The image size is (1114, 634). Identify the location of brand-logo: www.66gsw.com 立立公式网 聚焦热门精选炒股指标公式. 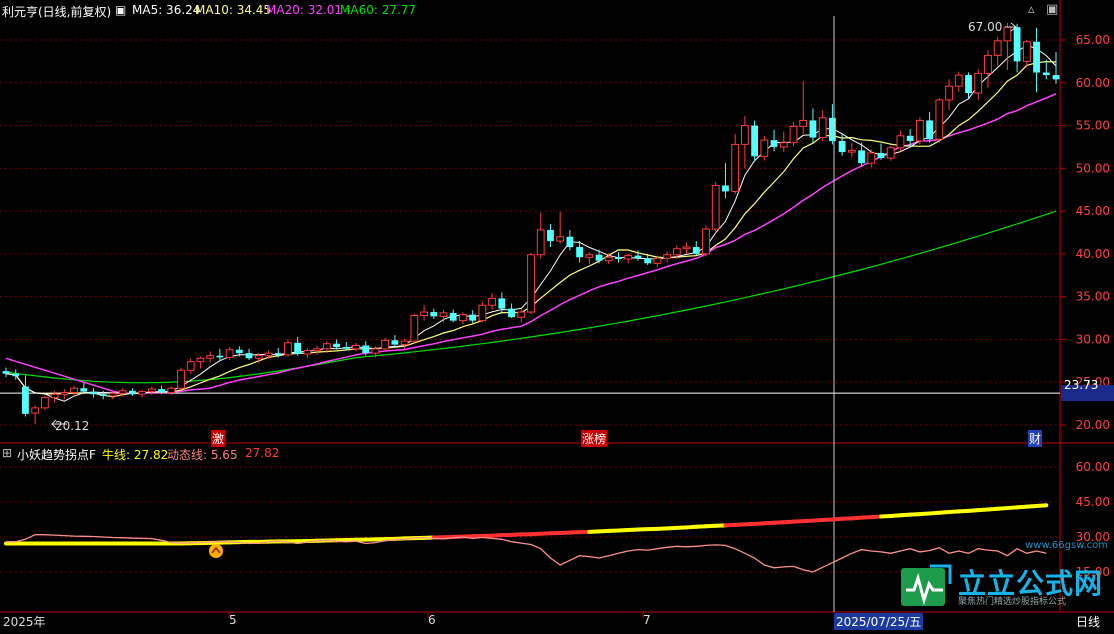
(1003, 575).